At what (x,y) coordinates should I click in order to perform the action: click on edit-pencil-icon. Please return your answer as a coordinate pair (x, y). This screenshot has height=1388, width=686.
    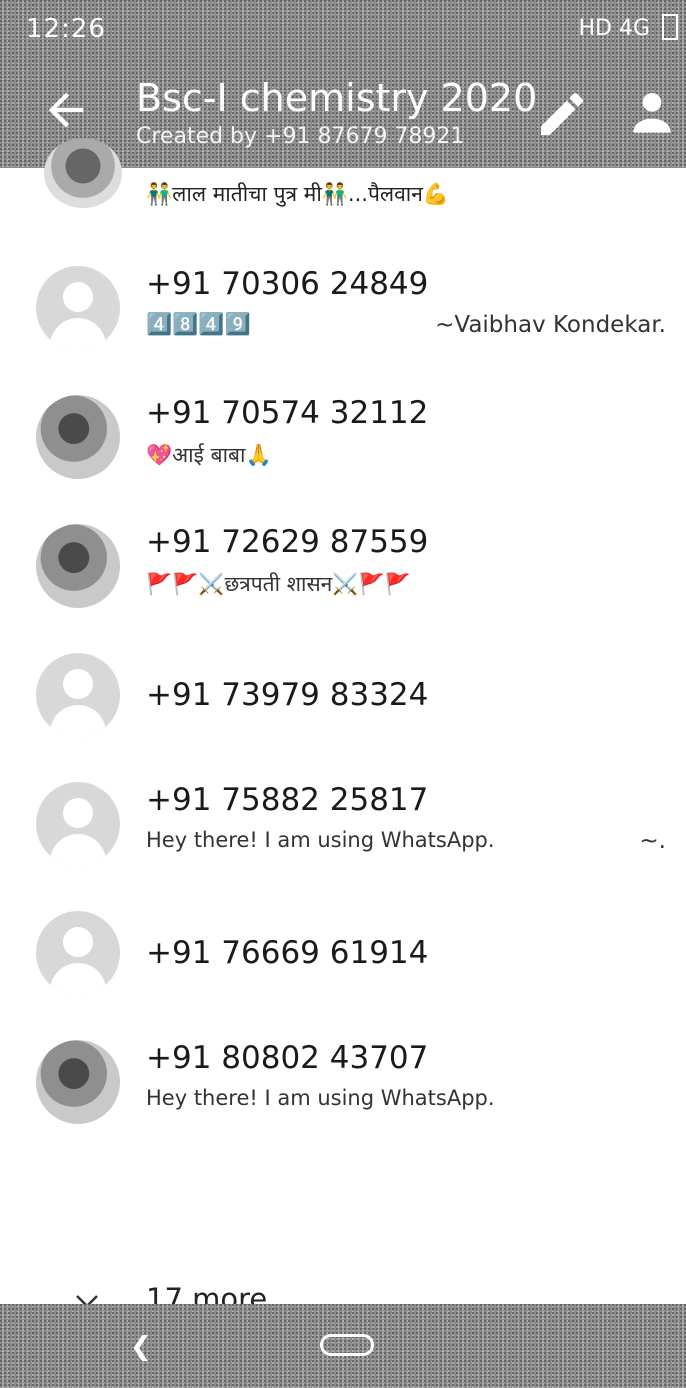
    Looking at the image, I should click on (562, 114).